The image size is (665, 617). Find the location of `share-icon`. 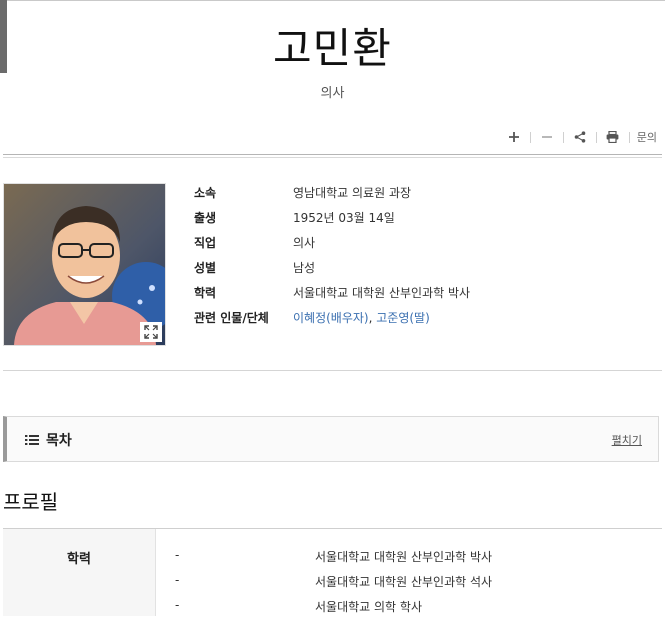

share-icon is located at coordinates (580, 137).